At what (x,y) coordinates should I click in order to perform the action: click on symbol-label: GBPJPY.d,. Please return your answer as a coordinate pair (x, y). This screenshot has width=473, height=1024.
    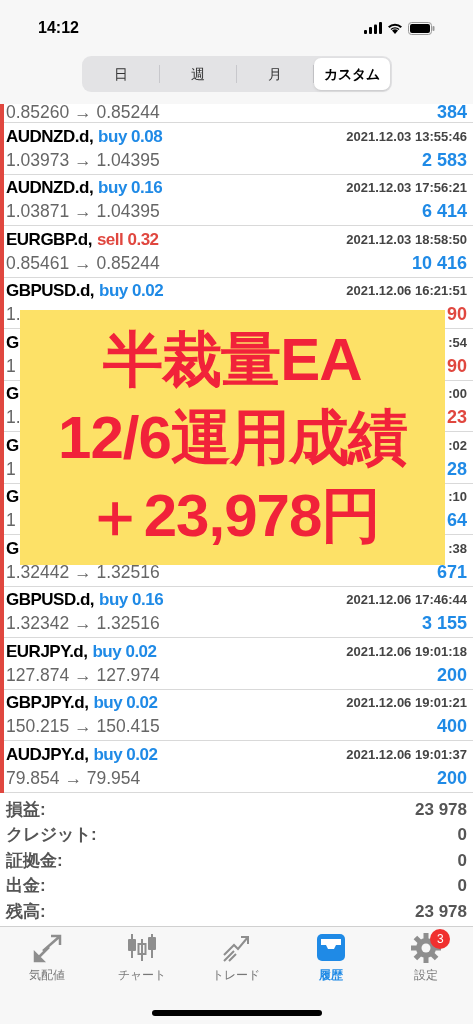
    Looking at the image, I should click on (47, 703).